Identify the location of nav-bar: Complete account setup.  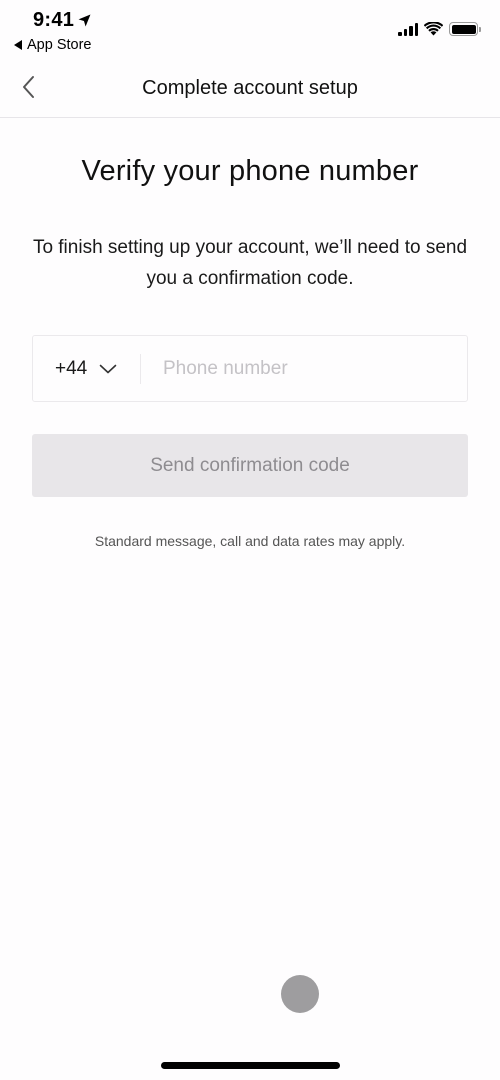
(250, 88).